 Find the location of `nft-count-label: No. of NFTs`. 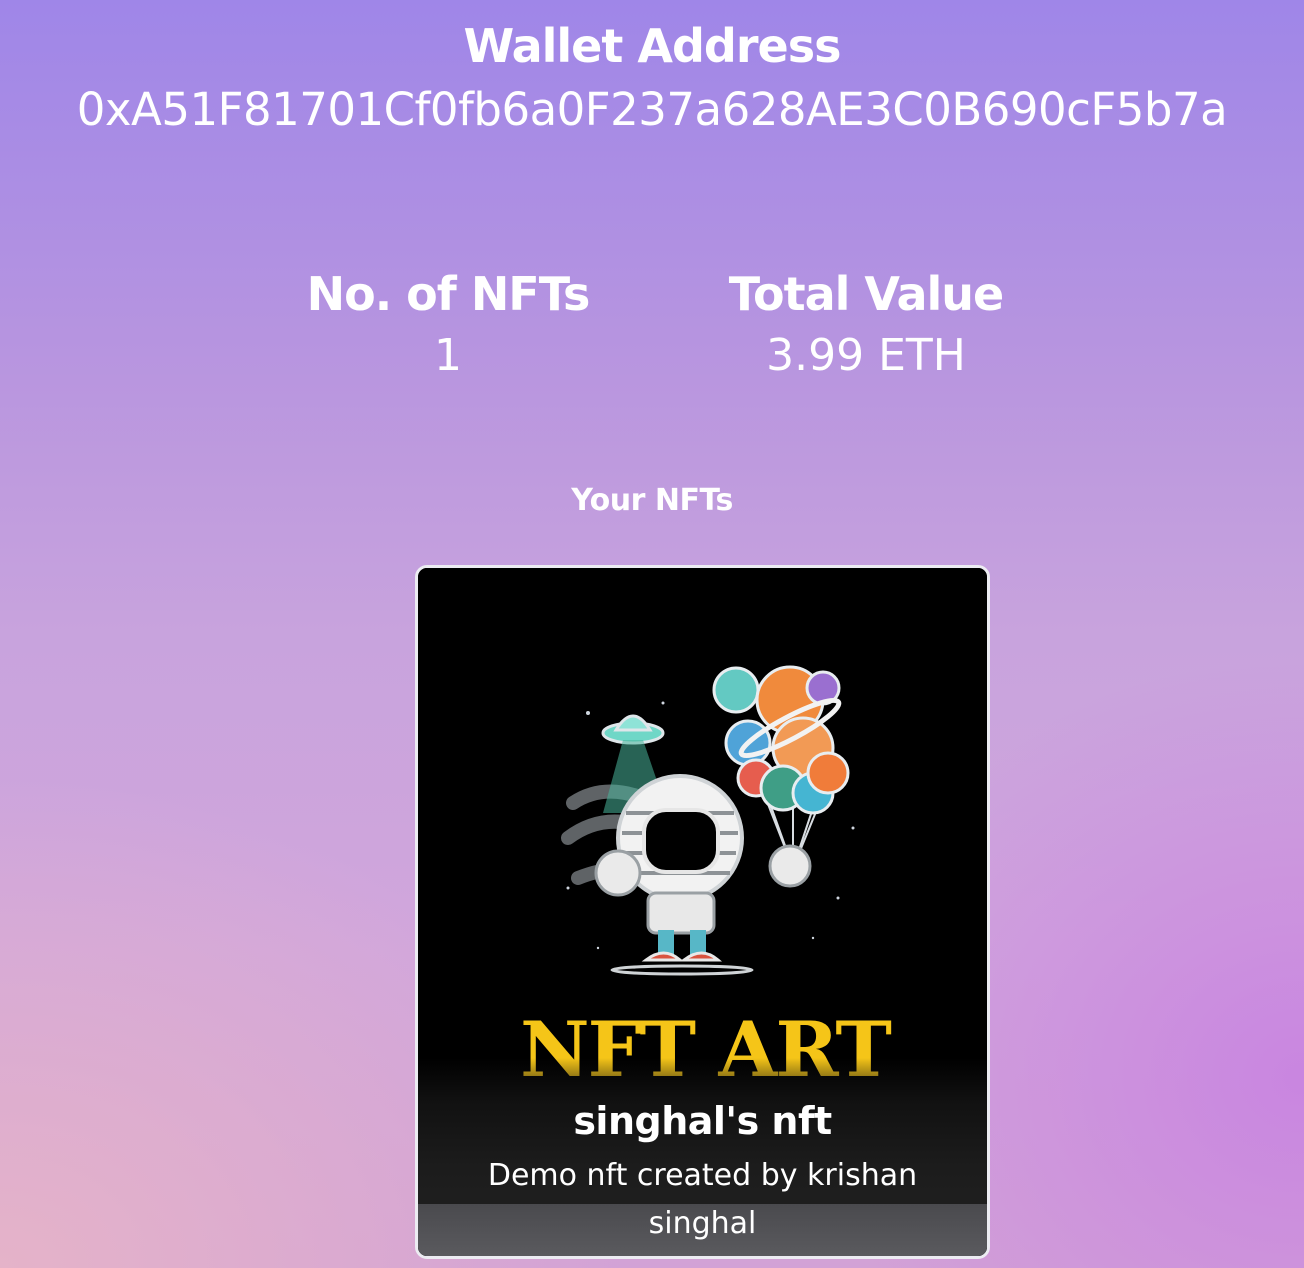

nft-count-label: No. of NFTs is located at coordinates (448, 294).